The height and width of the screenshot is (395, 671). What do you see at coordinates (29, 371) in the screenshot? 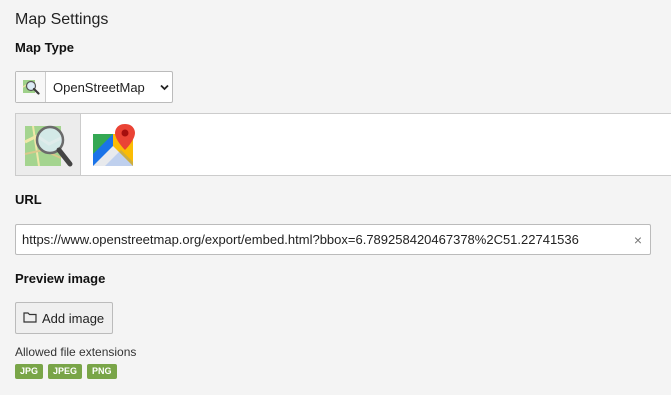
I see `extension-badge: JPG` at bounding box center [29, 371].